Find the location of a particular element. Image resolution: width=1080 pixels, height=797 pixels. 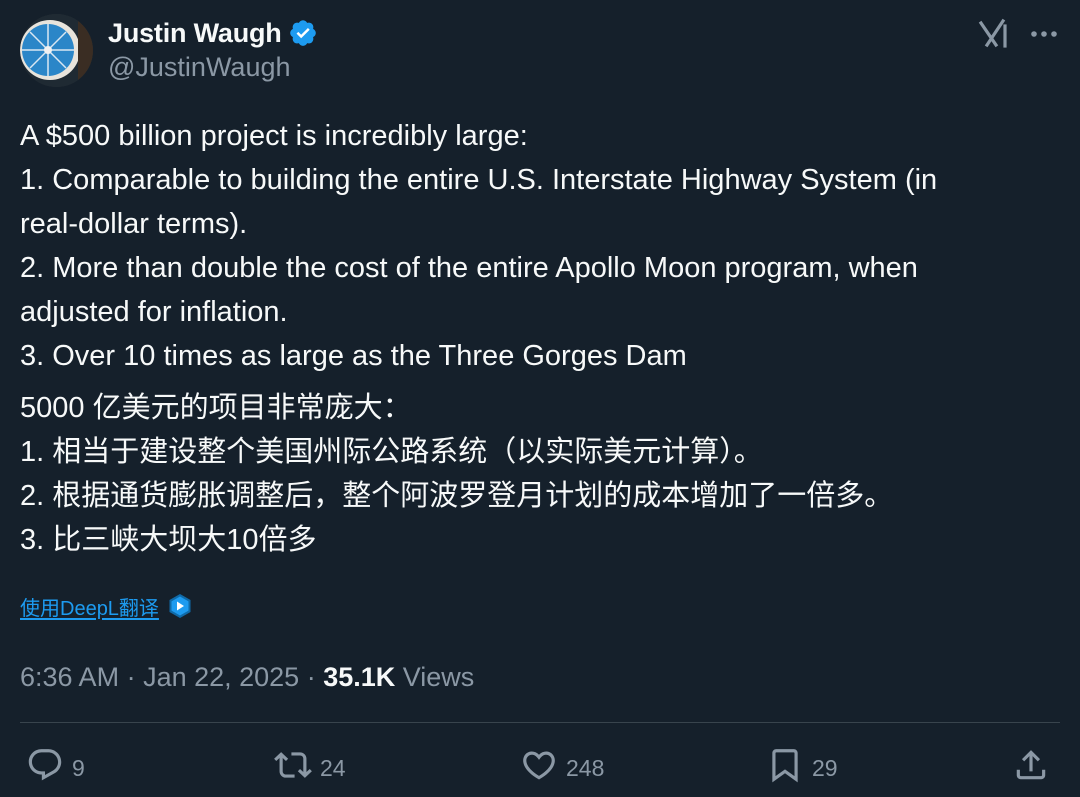

bookmark-button: 29 is located at coordinates (802, 768).